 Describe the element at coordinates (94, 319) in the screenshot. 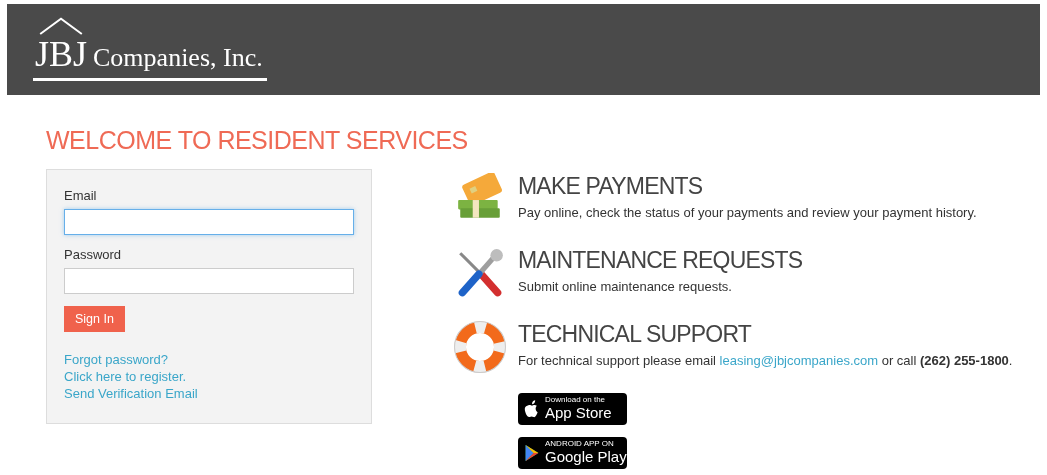

I see `sign-in-button: Sign In` at that location.